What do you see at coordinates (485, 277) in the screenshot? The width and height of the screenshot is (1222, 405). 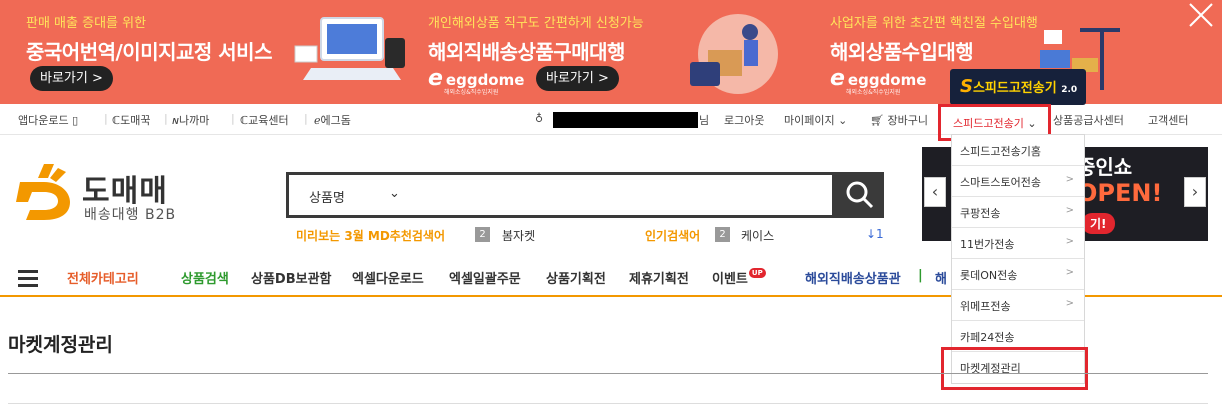 I see `nav-excel-order: 엑셀일괄주문` at bounding box center [485, 277].